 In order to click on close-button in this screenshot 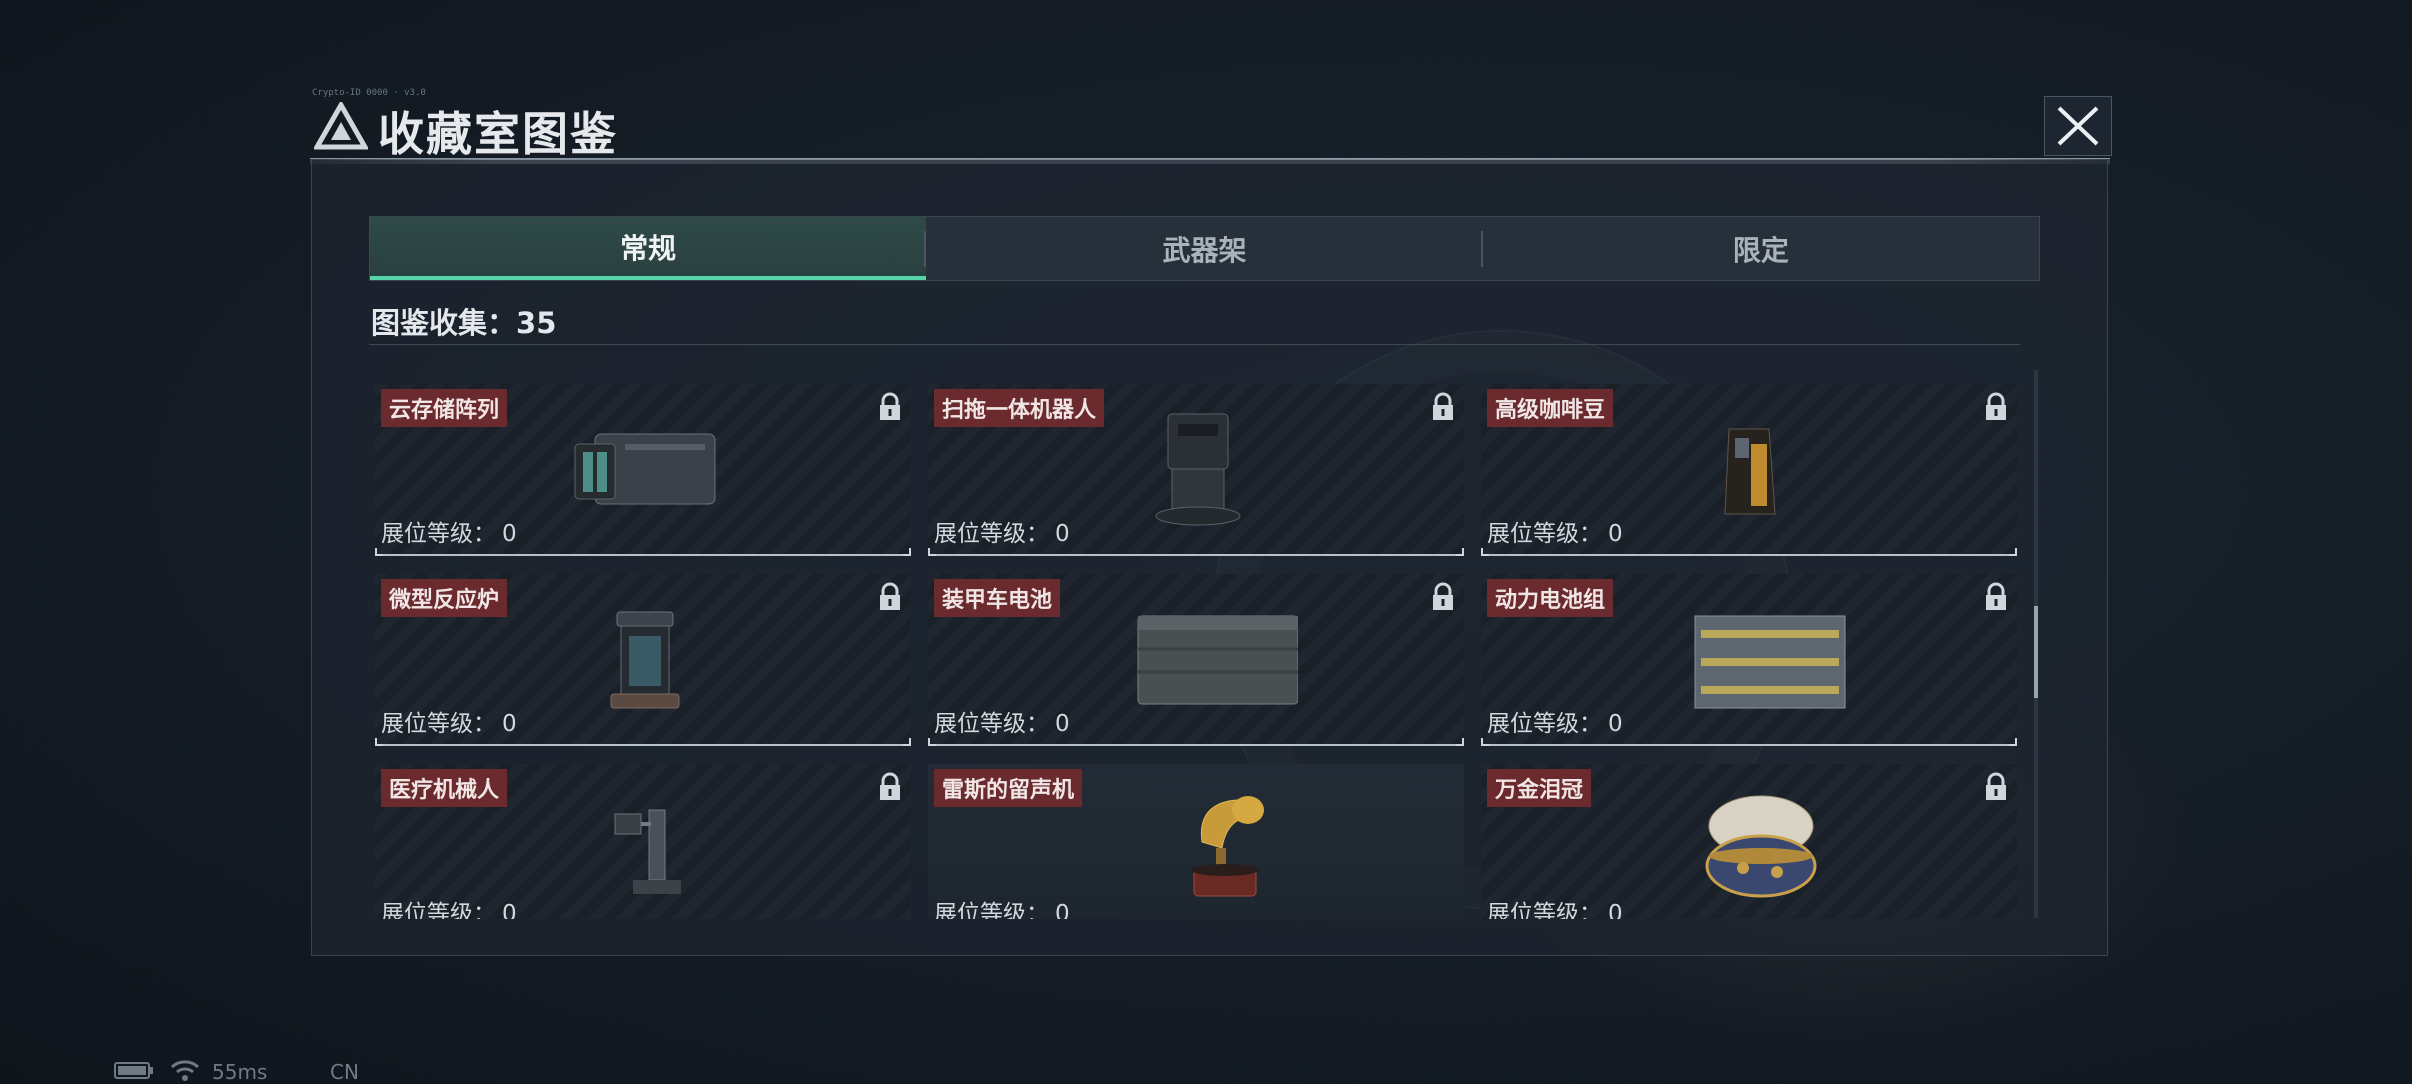, I will do `click(2078, 126)`.